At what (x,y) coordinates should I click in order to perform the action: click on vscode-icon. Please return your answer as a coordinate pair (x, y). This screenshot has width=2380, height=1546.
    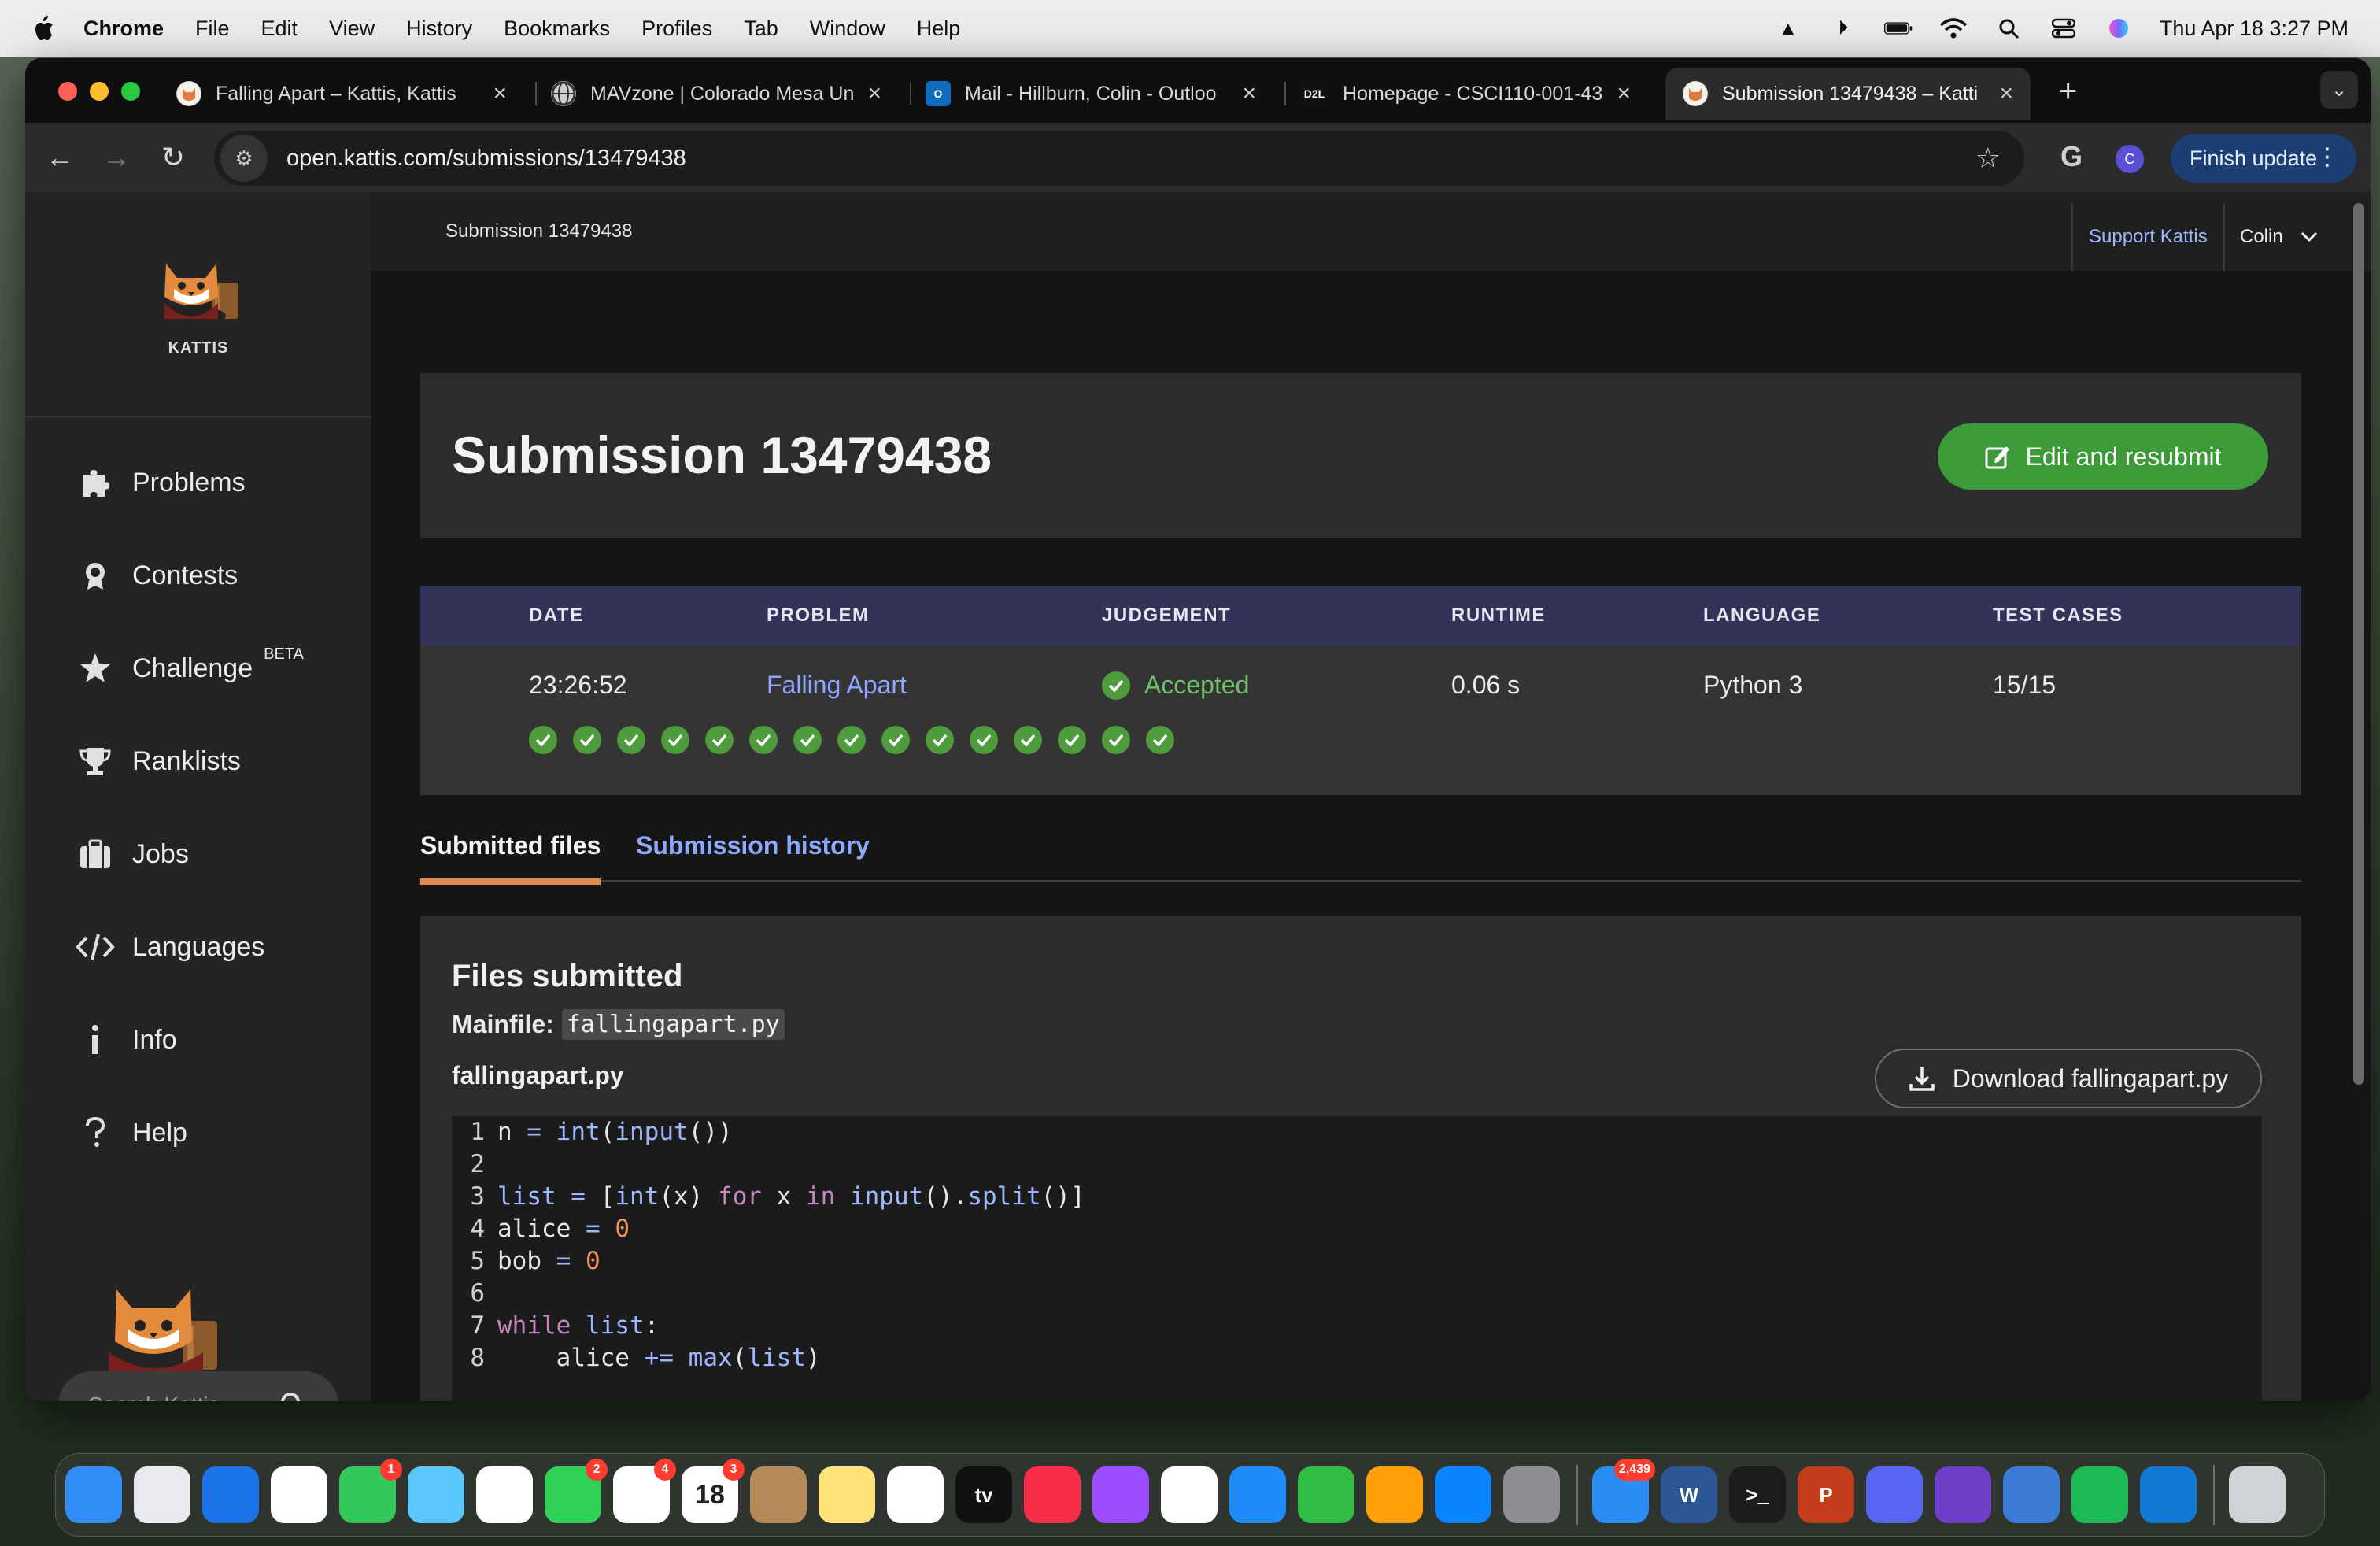
    Looking at the image, I should click on (2168, 1495).